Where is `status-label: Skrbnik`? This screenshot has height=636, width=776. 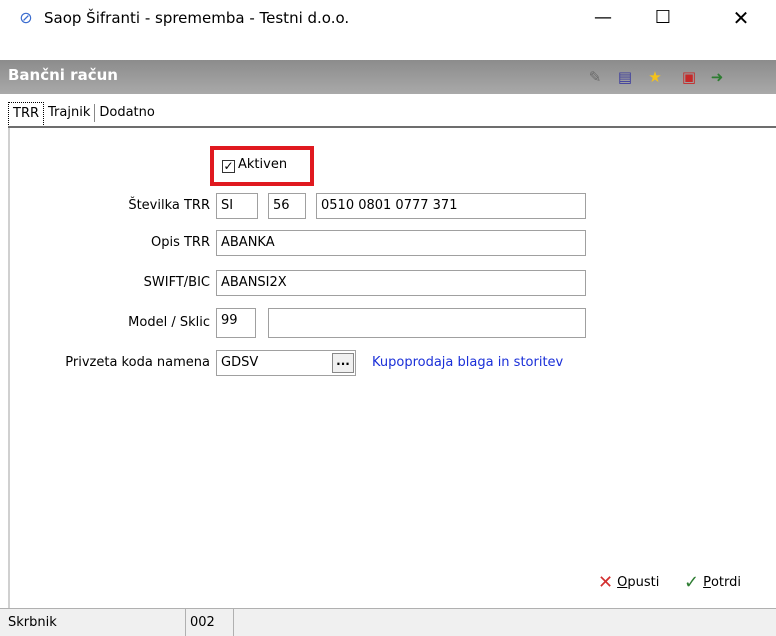 status-label: Skrbnik is located at coordinates (93, 622).